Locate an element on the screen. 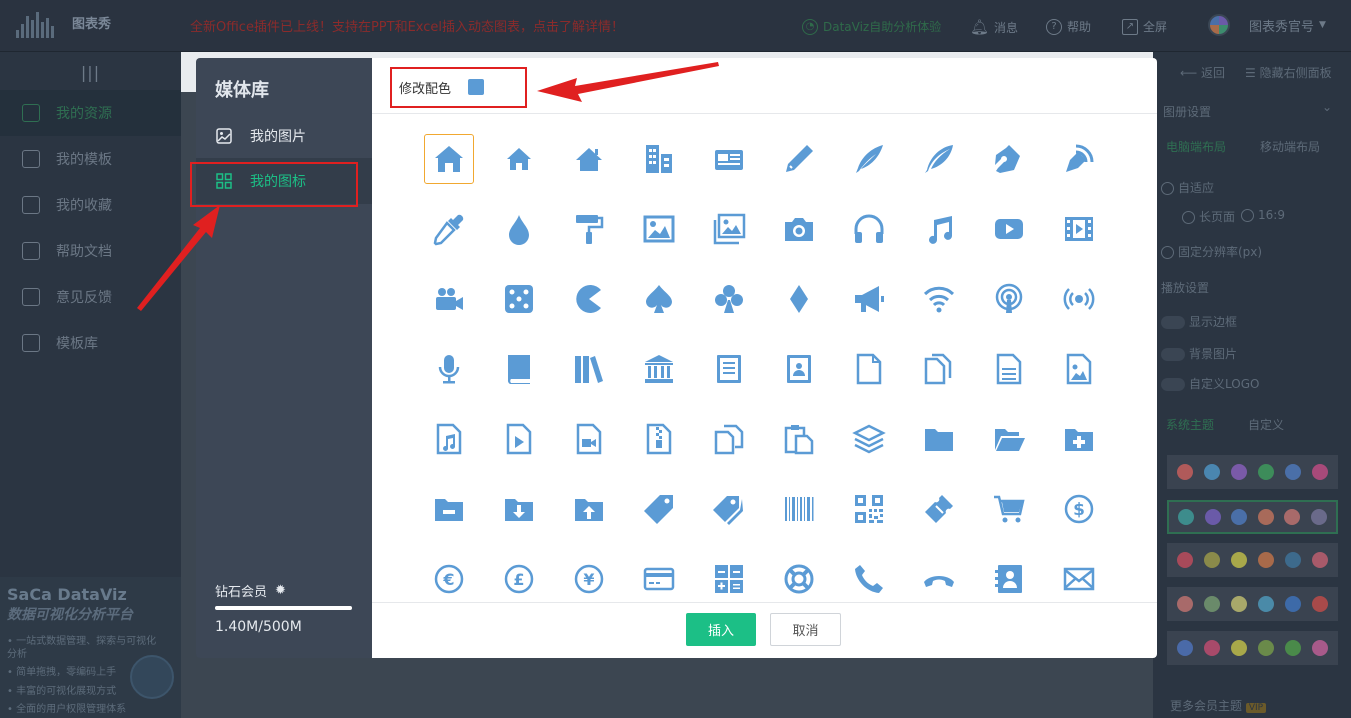 This screenshot has height=718, width=1351. credit-card-icon is located at coordinates (659, 578).